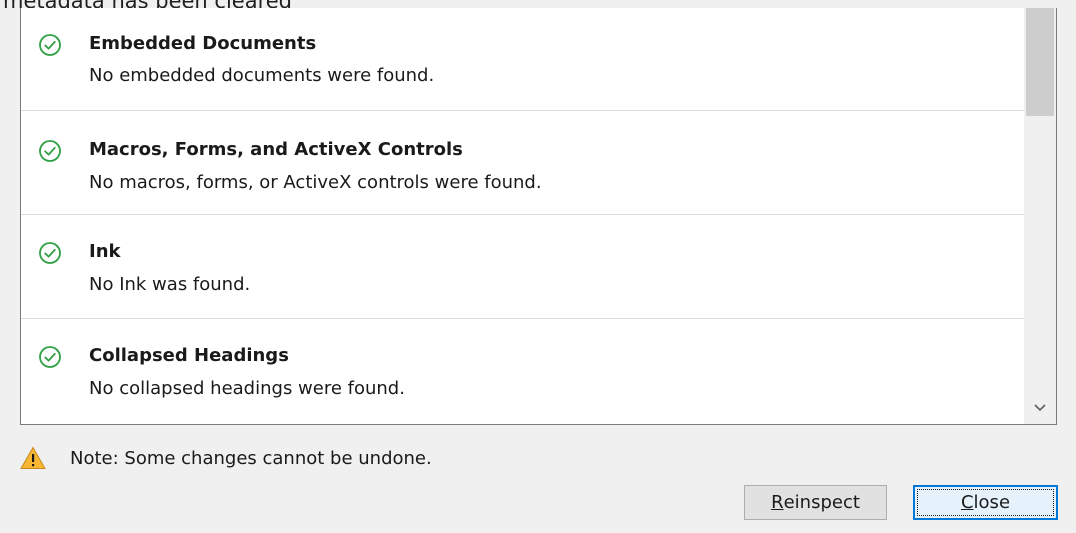 This screenshot has width=1076, height=533. I want to click on close-button: Close, so click(985, 502).